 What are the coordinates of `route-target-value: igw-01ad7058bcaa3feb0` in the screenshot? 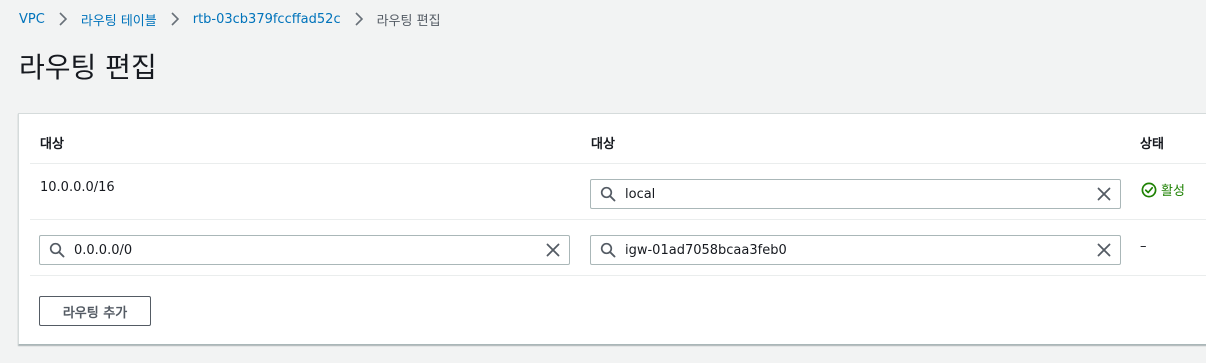 It's located at (706, 250).